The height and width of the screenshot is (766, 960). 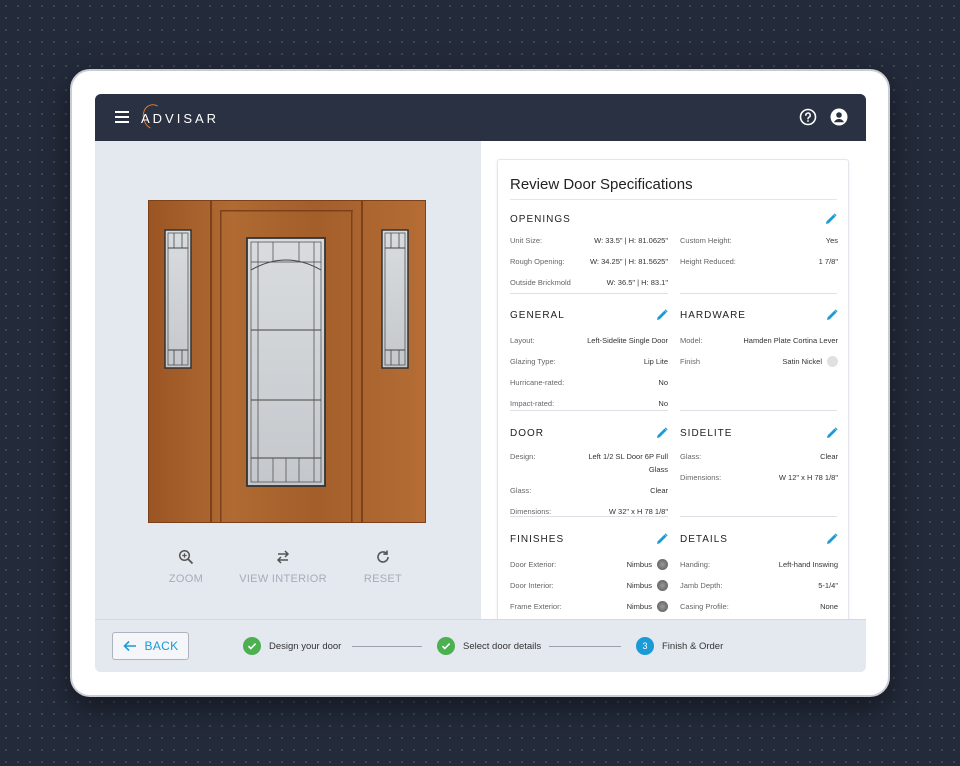 What do you see at coordinates (759, 340) in the screenshot?
I see `spec-row: Model: Hamden Plate Cortina Lever` at bounding box center [759, 340].